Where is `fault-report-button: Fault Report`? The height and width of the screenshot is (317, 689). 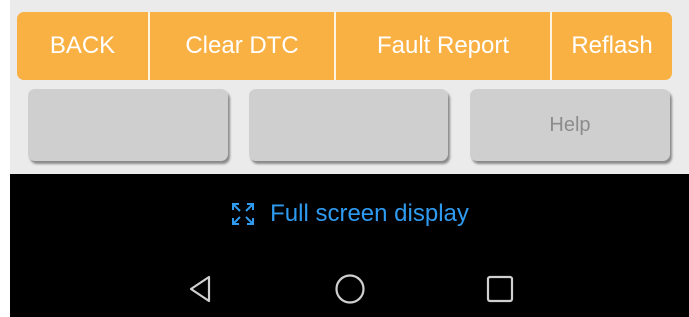
fault-report-button: Fault Report is located at coordinates (444, 46).